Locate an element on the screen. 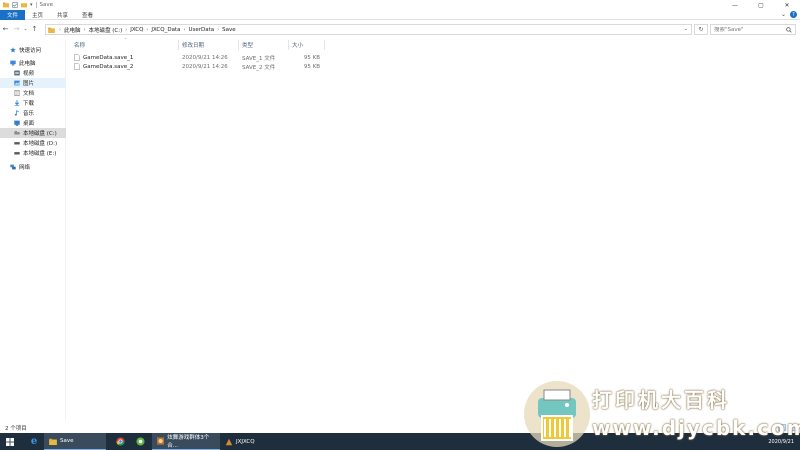 The width and height of the screenshot is (800, 450). expand-ribbon-chevron-icon: ⌄ is located at coordinates (783, 14).